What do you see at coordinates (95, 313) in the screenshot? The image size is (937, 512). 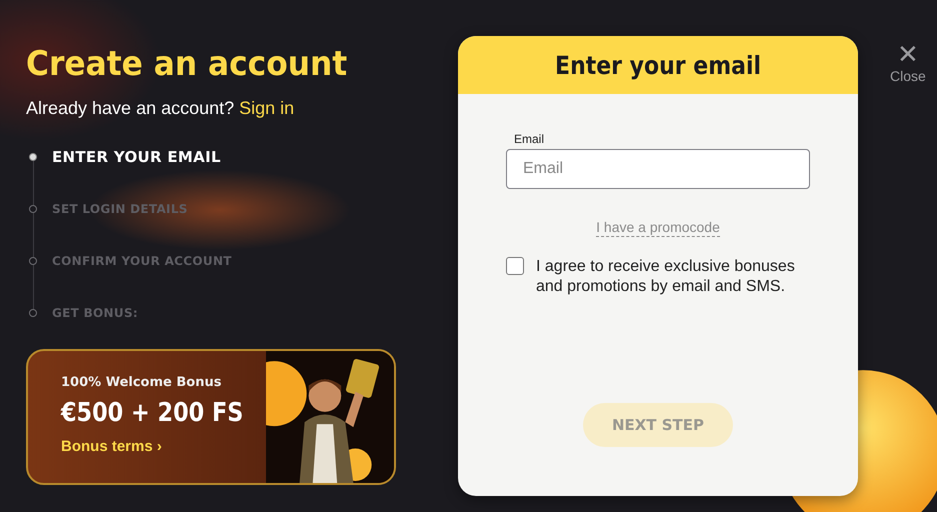 I see `step-label: GET BONUS:` at bounding box center [95, 313].